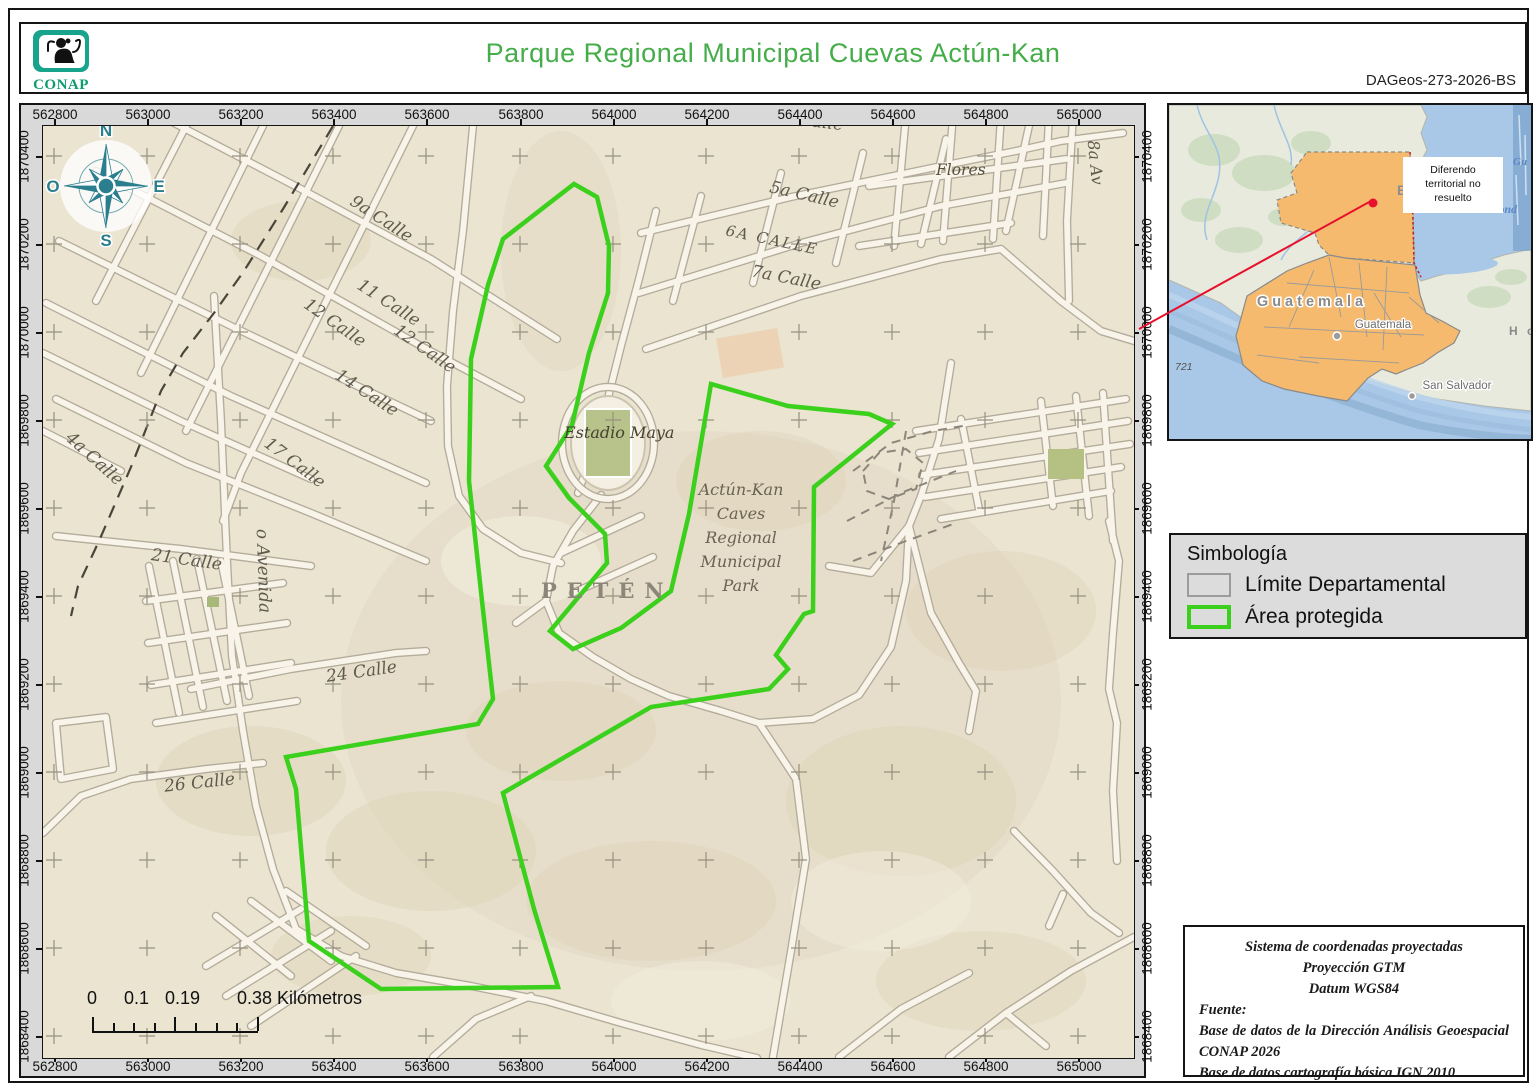 The image size is (1536, 1089). What do you see at coordinates (61, 85) in the screenshot?
I see `conap-logo-text: CONAP` at bounding box center [61, 85].